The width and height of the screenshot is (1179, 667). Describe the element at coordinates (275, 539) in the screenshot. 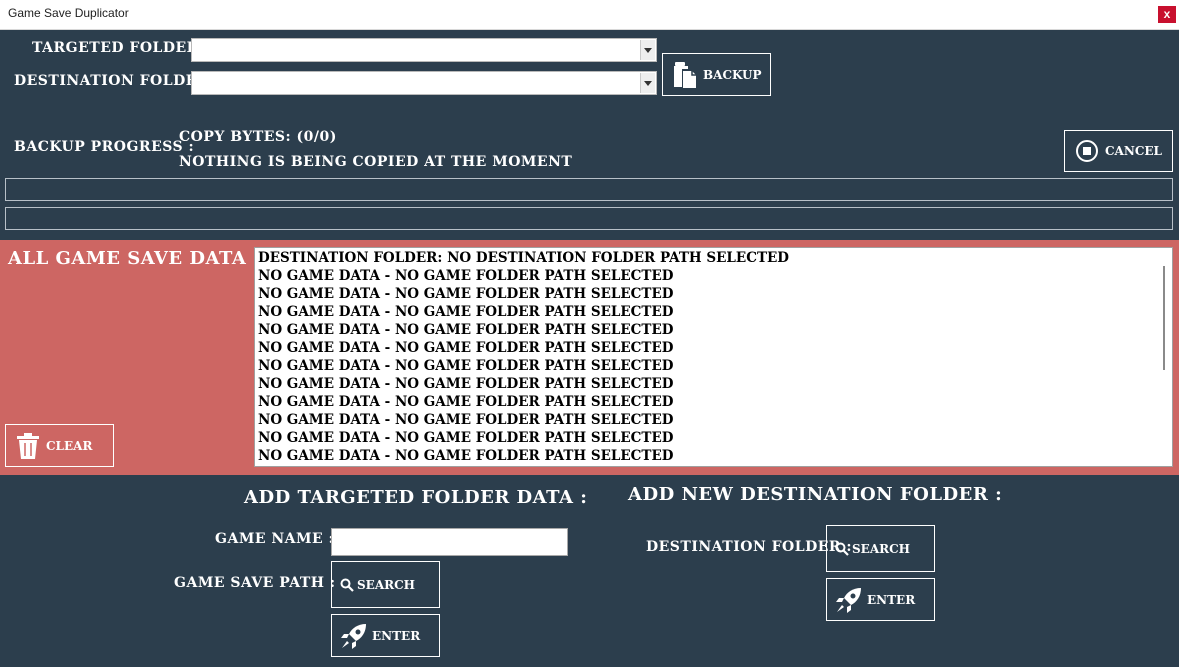

I see `game-name-label: GAME NAME :` at that location.